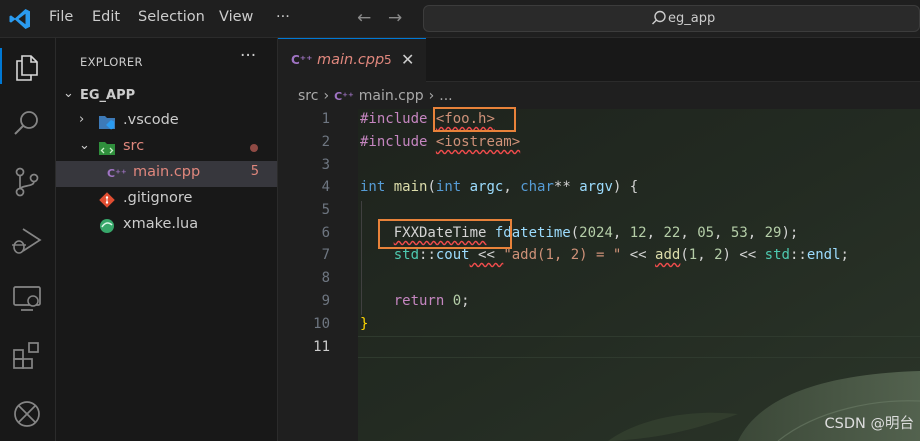  What do you see at coordinates (325, 142) in the screenshot?
I see `line-number: 2` at bounding box center [325, 142].